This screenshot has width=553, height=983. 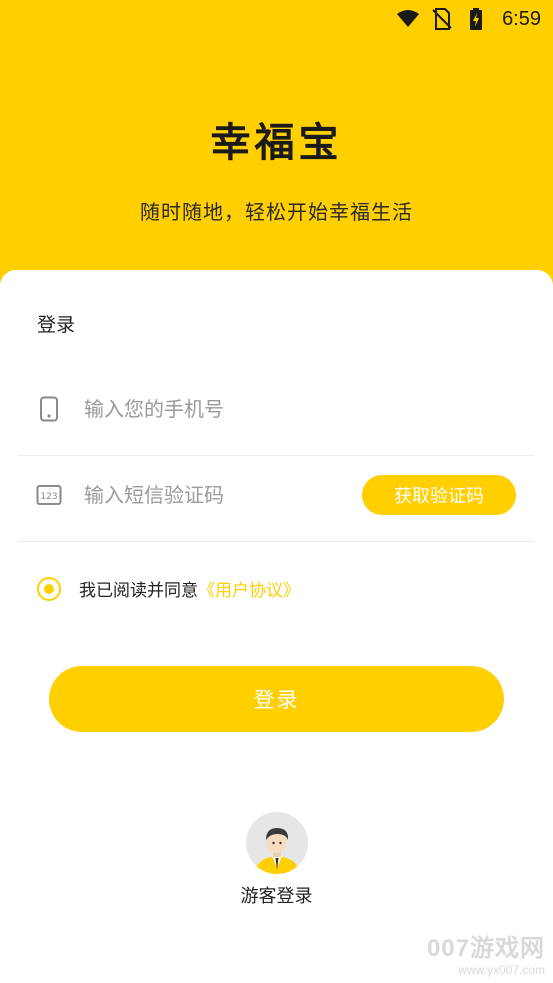 I want to click on agreement-row: 我已阅读并同意 《用户协议》, so click(x=168, y=588).